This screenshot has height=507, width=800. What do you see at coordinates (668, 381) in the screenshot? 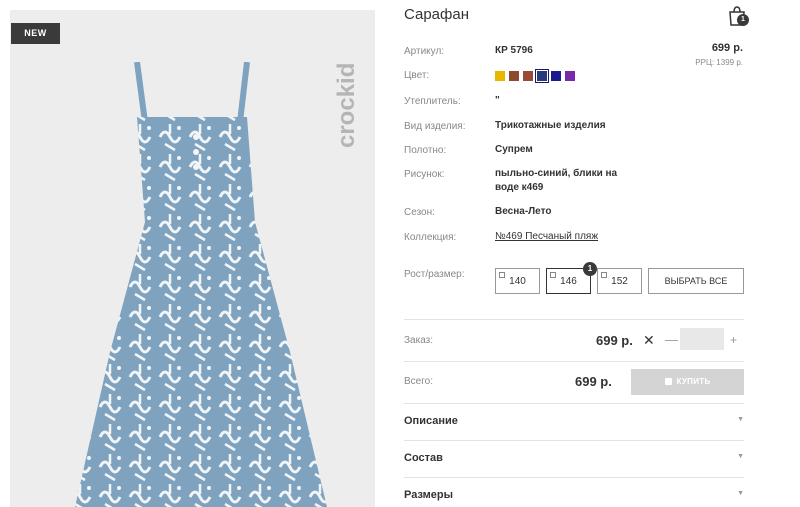
I see `shopping-bag-icon` at bounding box center [668, 381].